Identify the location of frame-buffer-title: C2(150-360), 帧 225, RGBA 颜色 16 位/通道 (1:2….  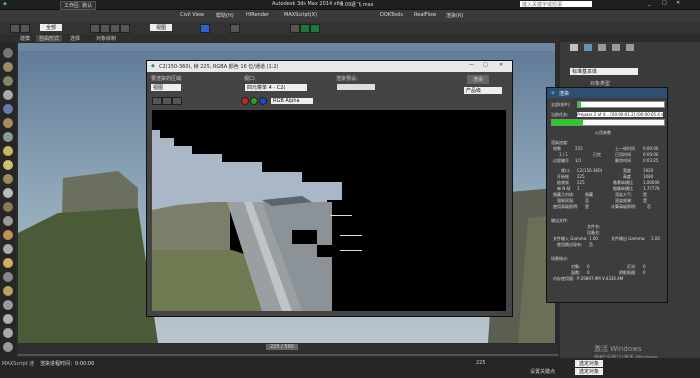
(219, 67).